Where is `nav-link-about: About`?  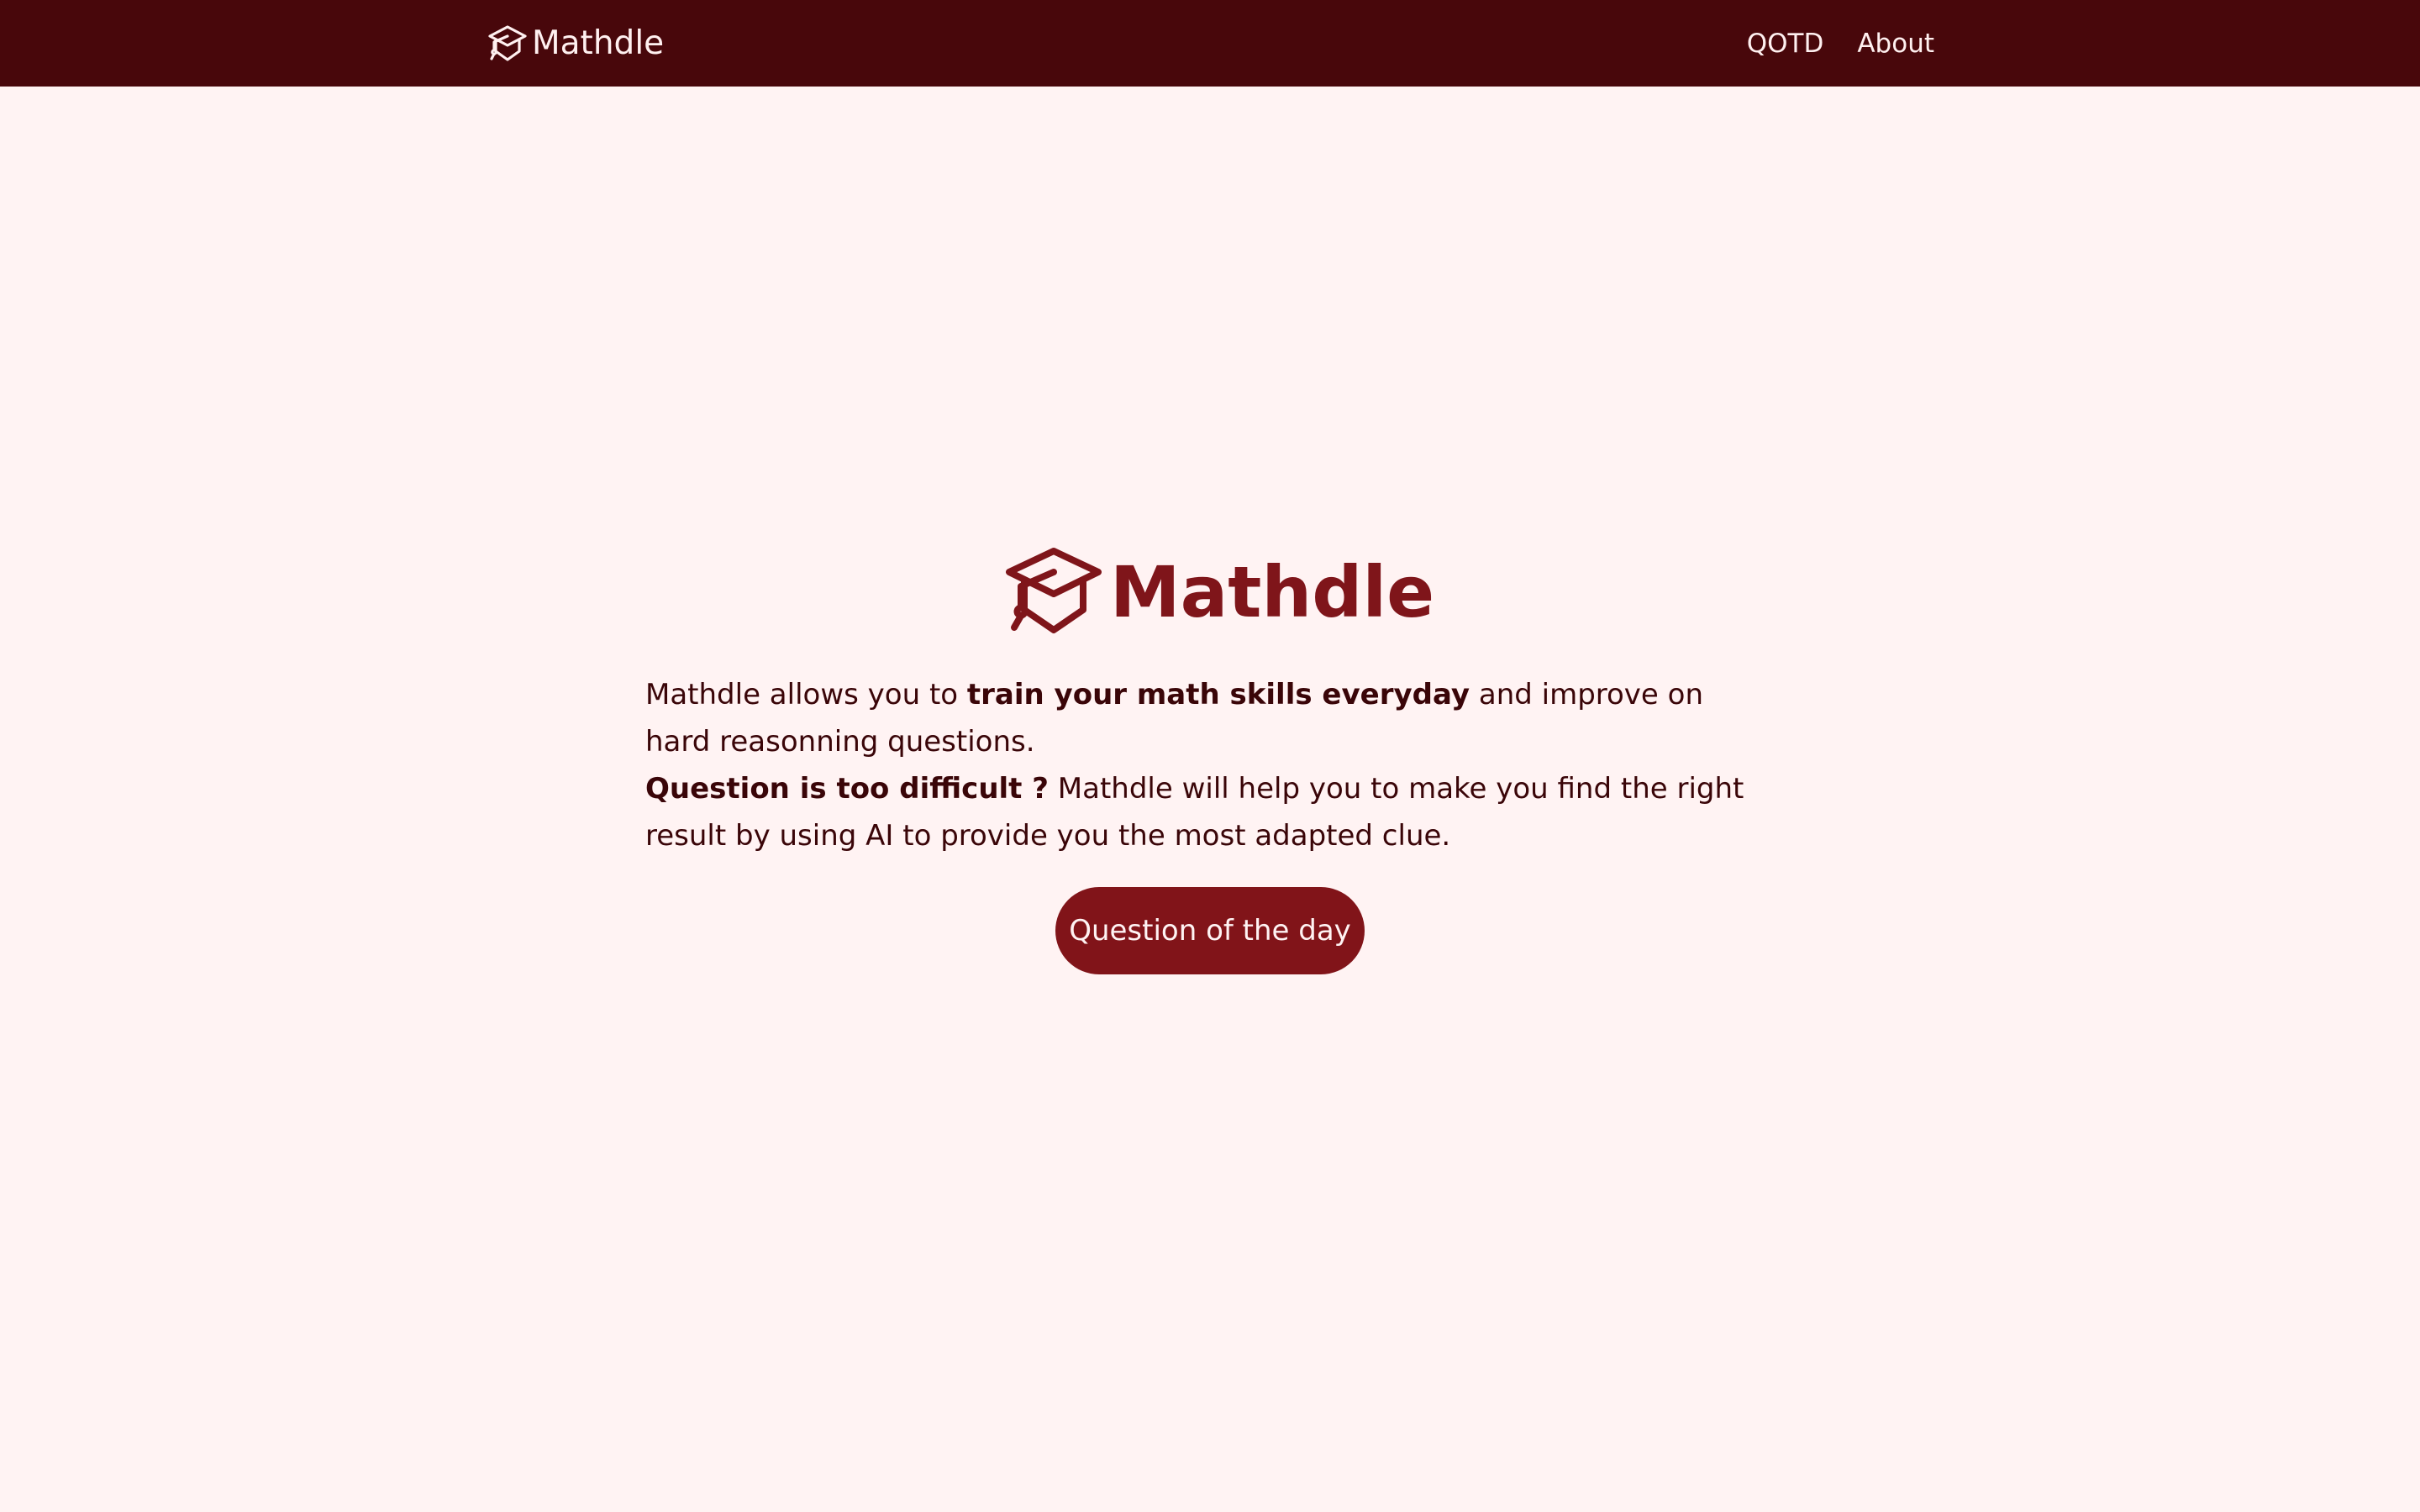 nav-link-about: About is located at coordinates (1895, 44).